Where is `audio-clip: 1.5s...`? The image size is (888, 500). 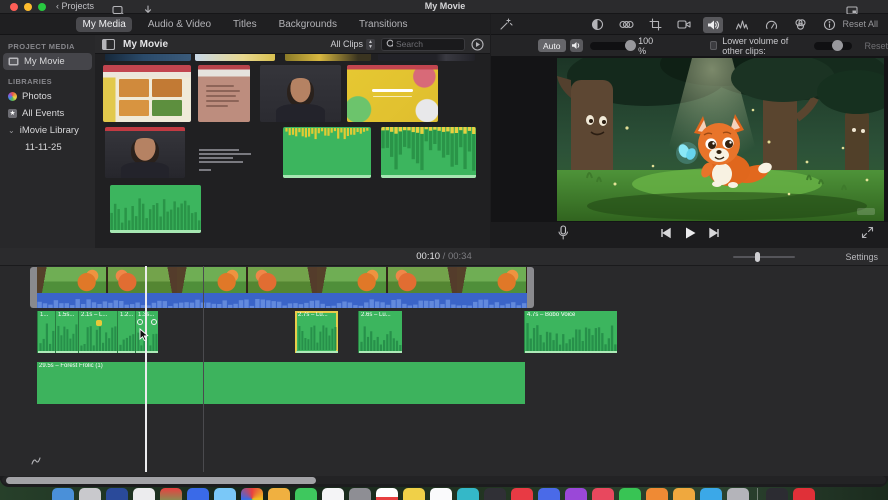
audio-clip: 1.5s... is located at coordinates (66, 332).